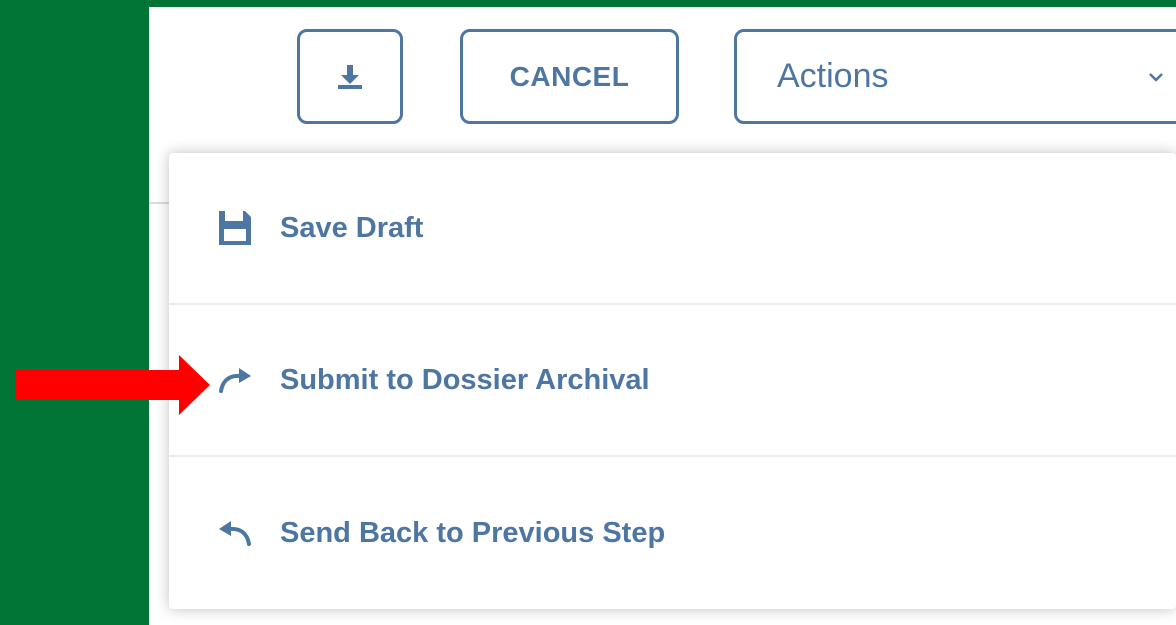 Image resolution: width=1176 pixels, height=625 pixels. Describe the element at coordinates (112, 385) in the screenshot. I see `red-pointer-arrow` at that location.